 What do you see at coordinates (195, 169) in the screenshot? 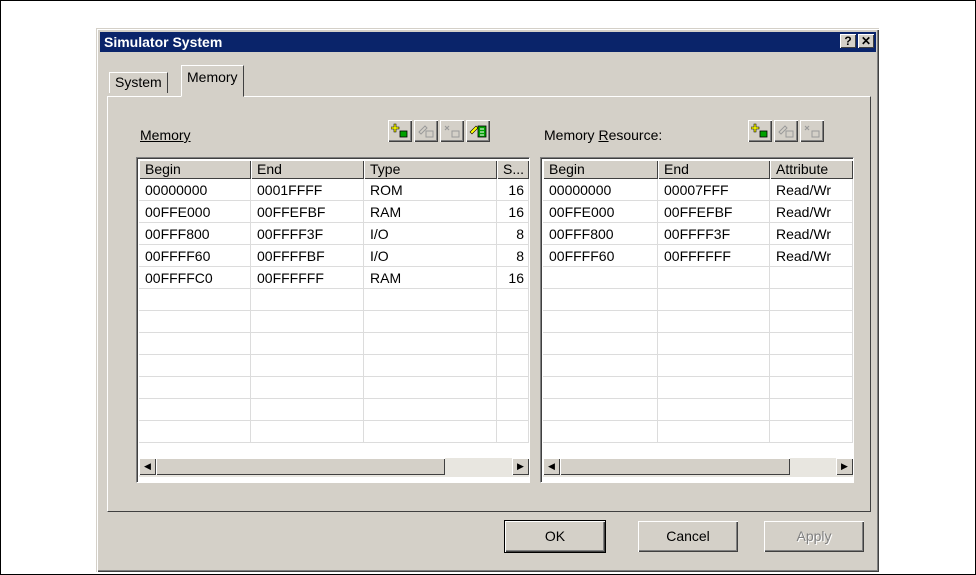
I see `memory-col-begin: Begin` at bounding box center [195, 169].